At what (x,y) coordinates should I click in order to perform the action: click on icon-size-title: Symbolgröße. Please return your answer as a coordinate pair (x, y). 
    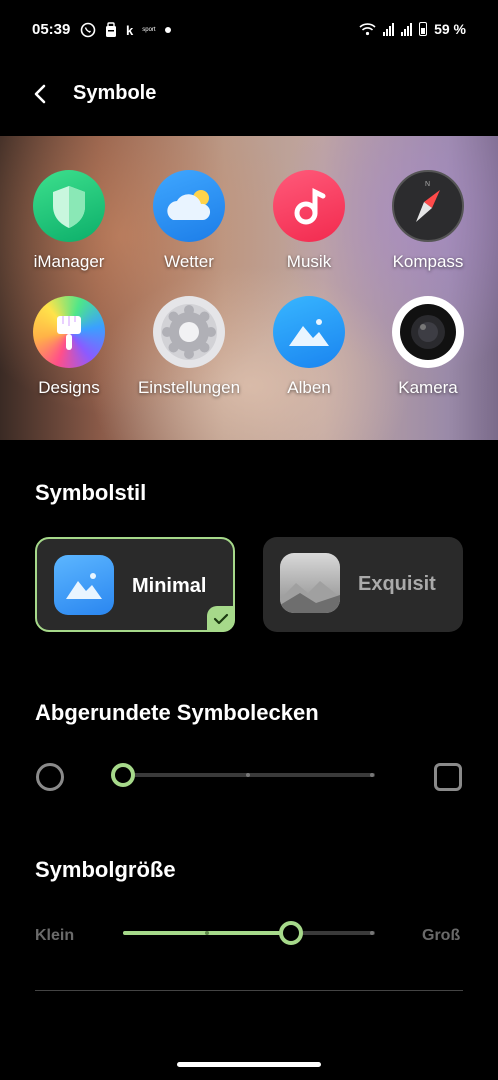
    Looking at the image, I should click on (105, 869).